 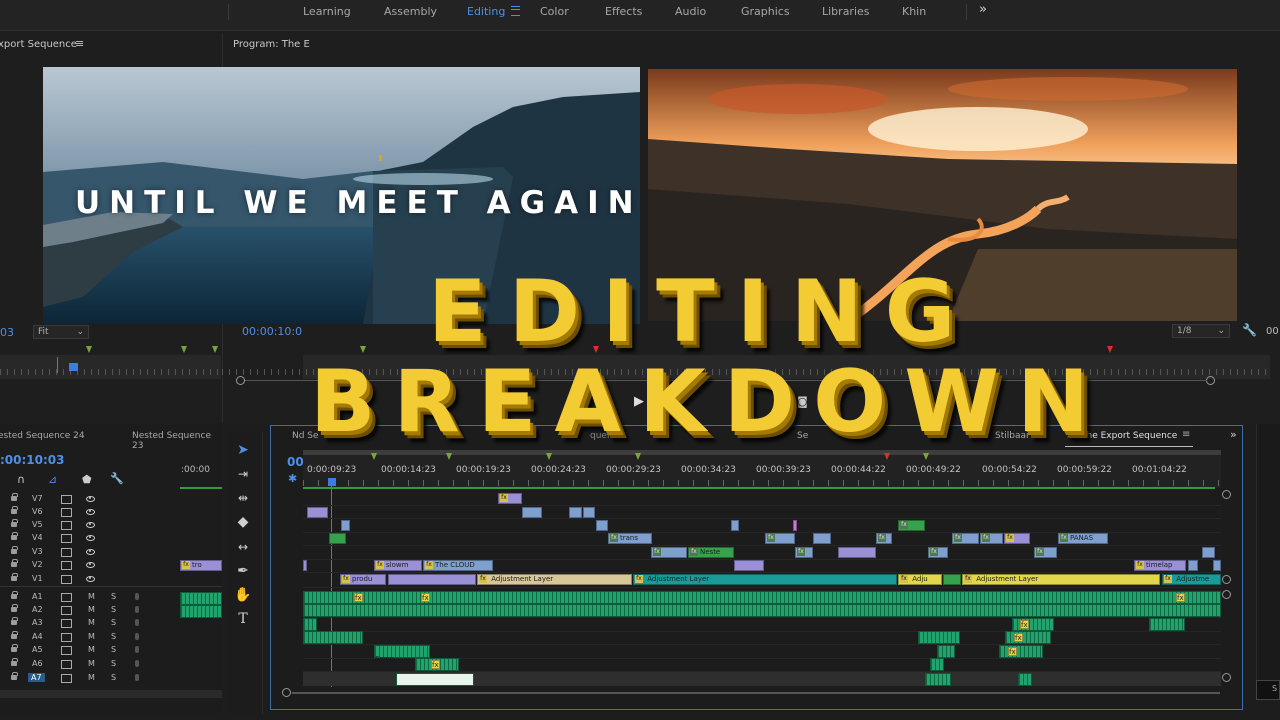 I want to click on adjustment-layer-clip: fx Adjustme, so click(x=1191, y=579).